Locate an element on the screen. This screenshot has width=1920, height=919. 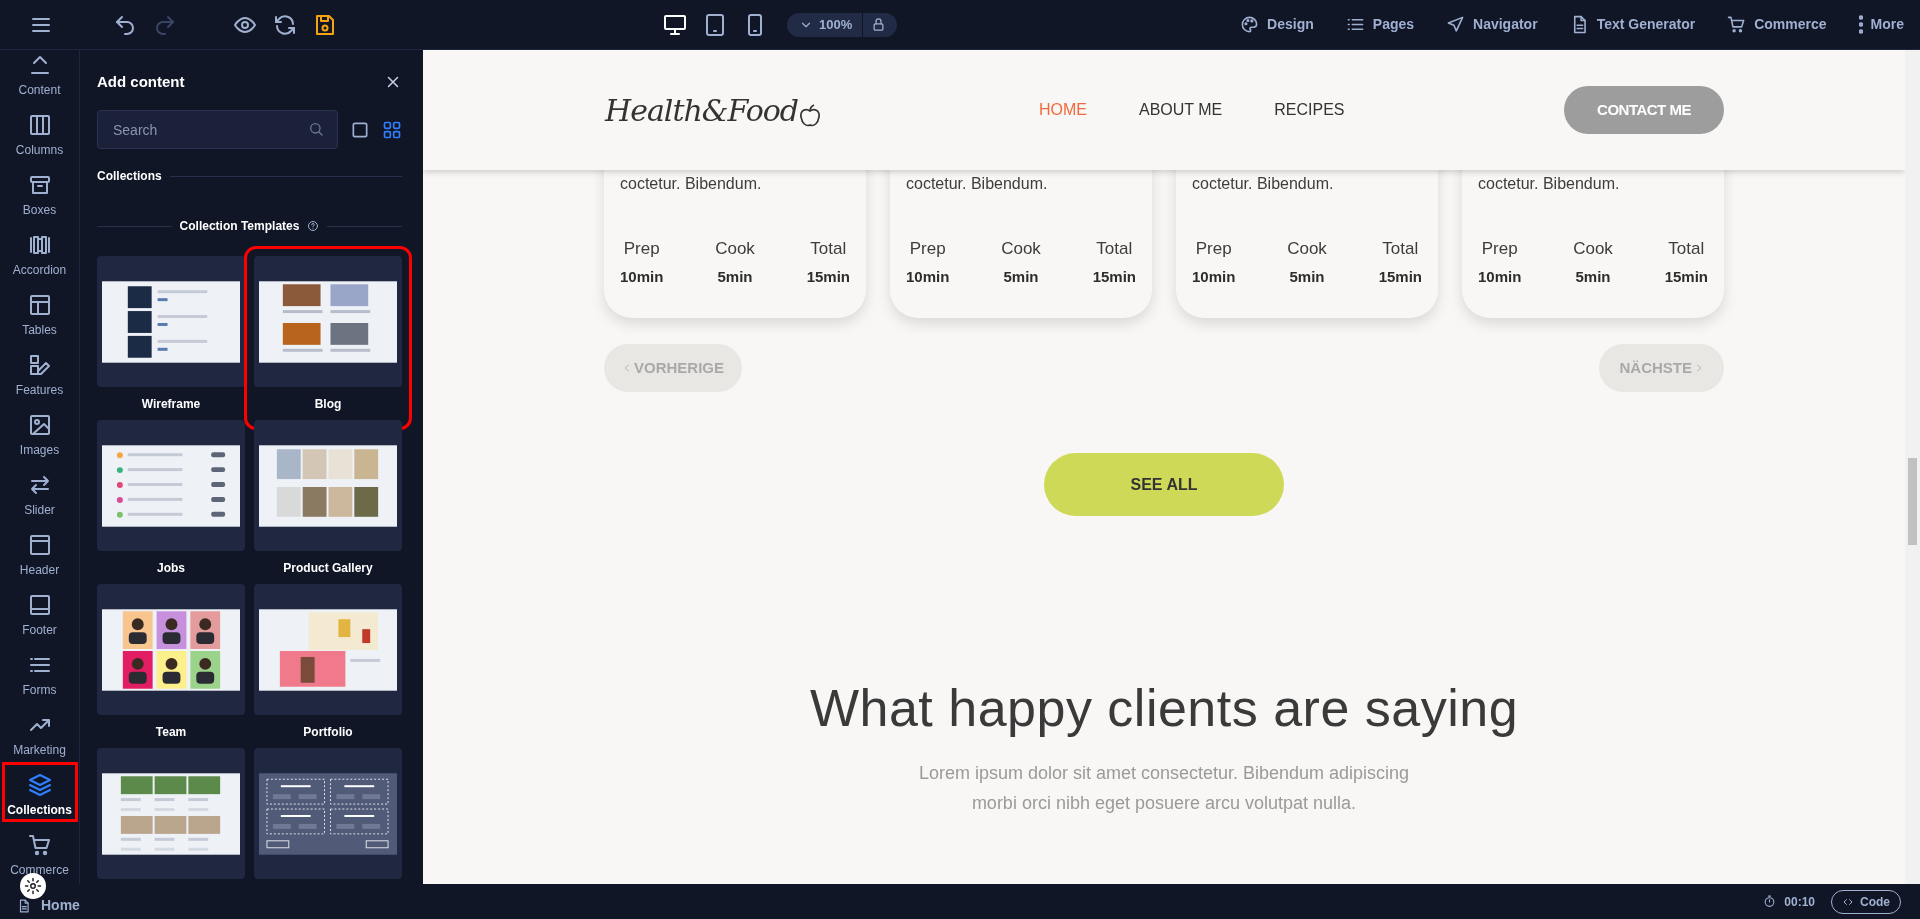
template-label: Wireframe is located at coordinates (171, 404).